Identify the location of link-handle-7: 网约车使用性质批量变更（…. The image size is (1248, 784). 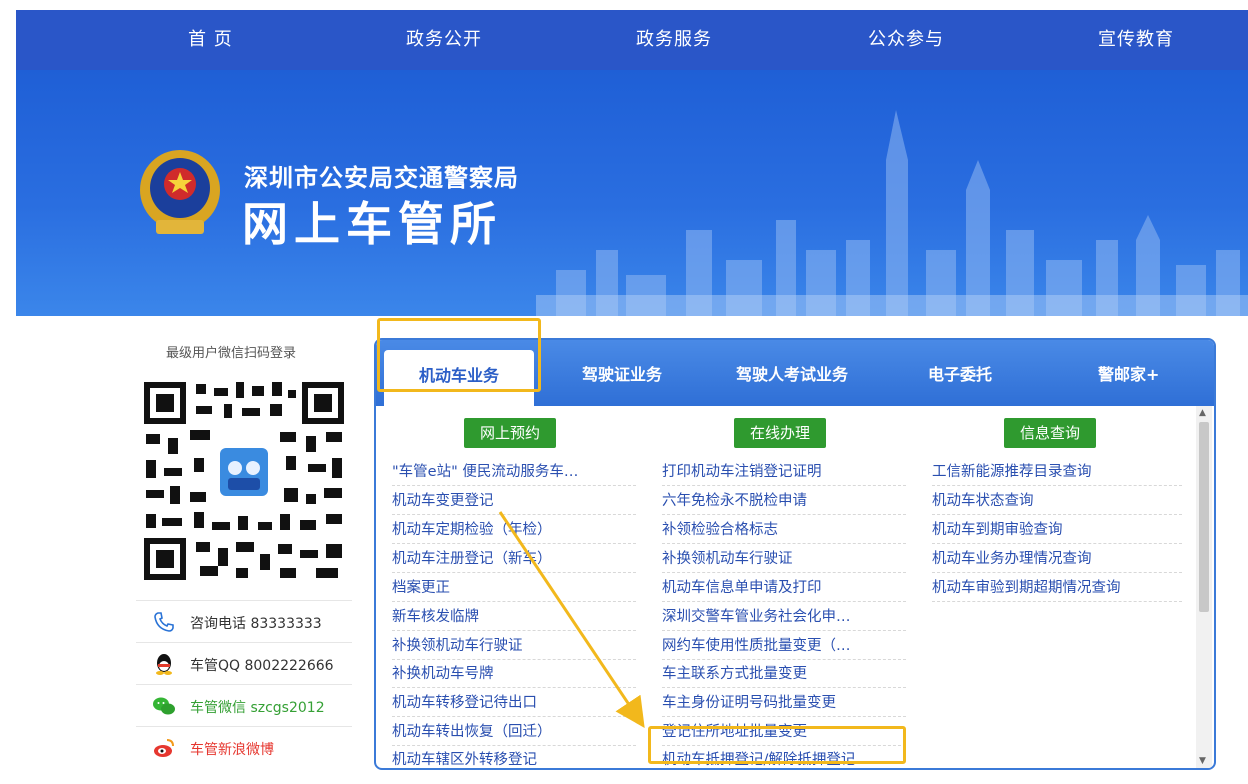
(784, 646).